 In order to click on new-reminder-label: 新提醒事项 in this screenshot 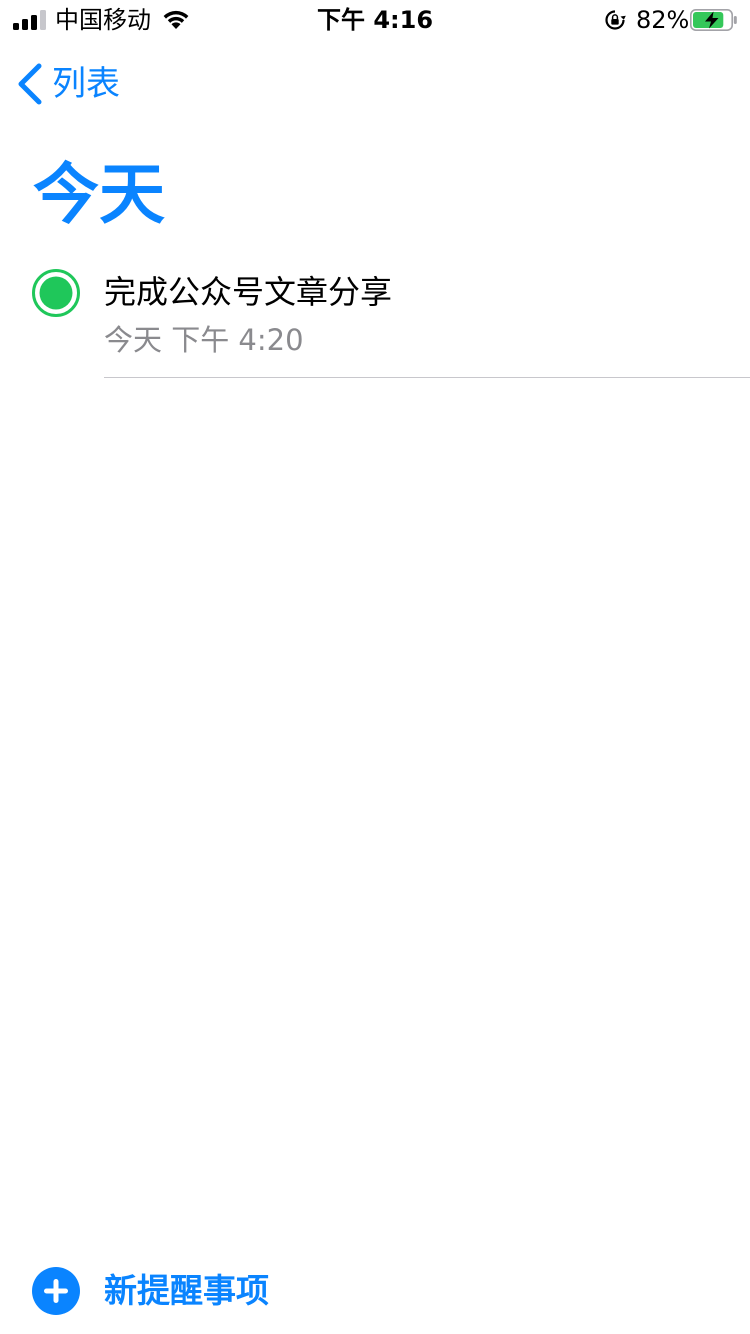, I will do `click(186, 1290)`.